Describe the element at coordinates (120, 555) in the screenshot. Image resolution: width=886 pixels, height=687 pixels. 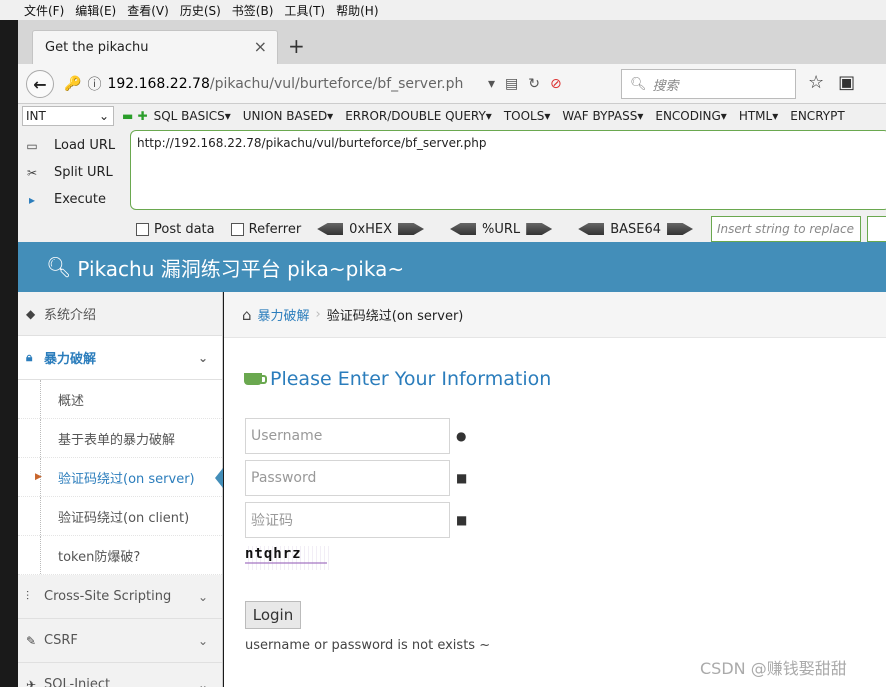
I see `sidebar-sub-token: token防爆破?` at that location.